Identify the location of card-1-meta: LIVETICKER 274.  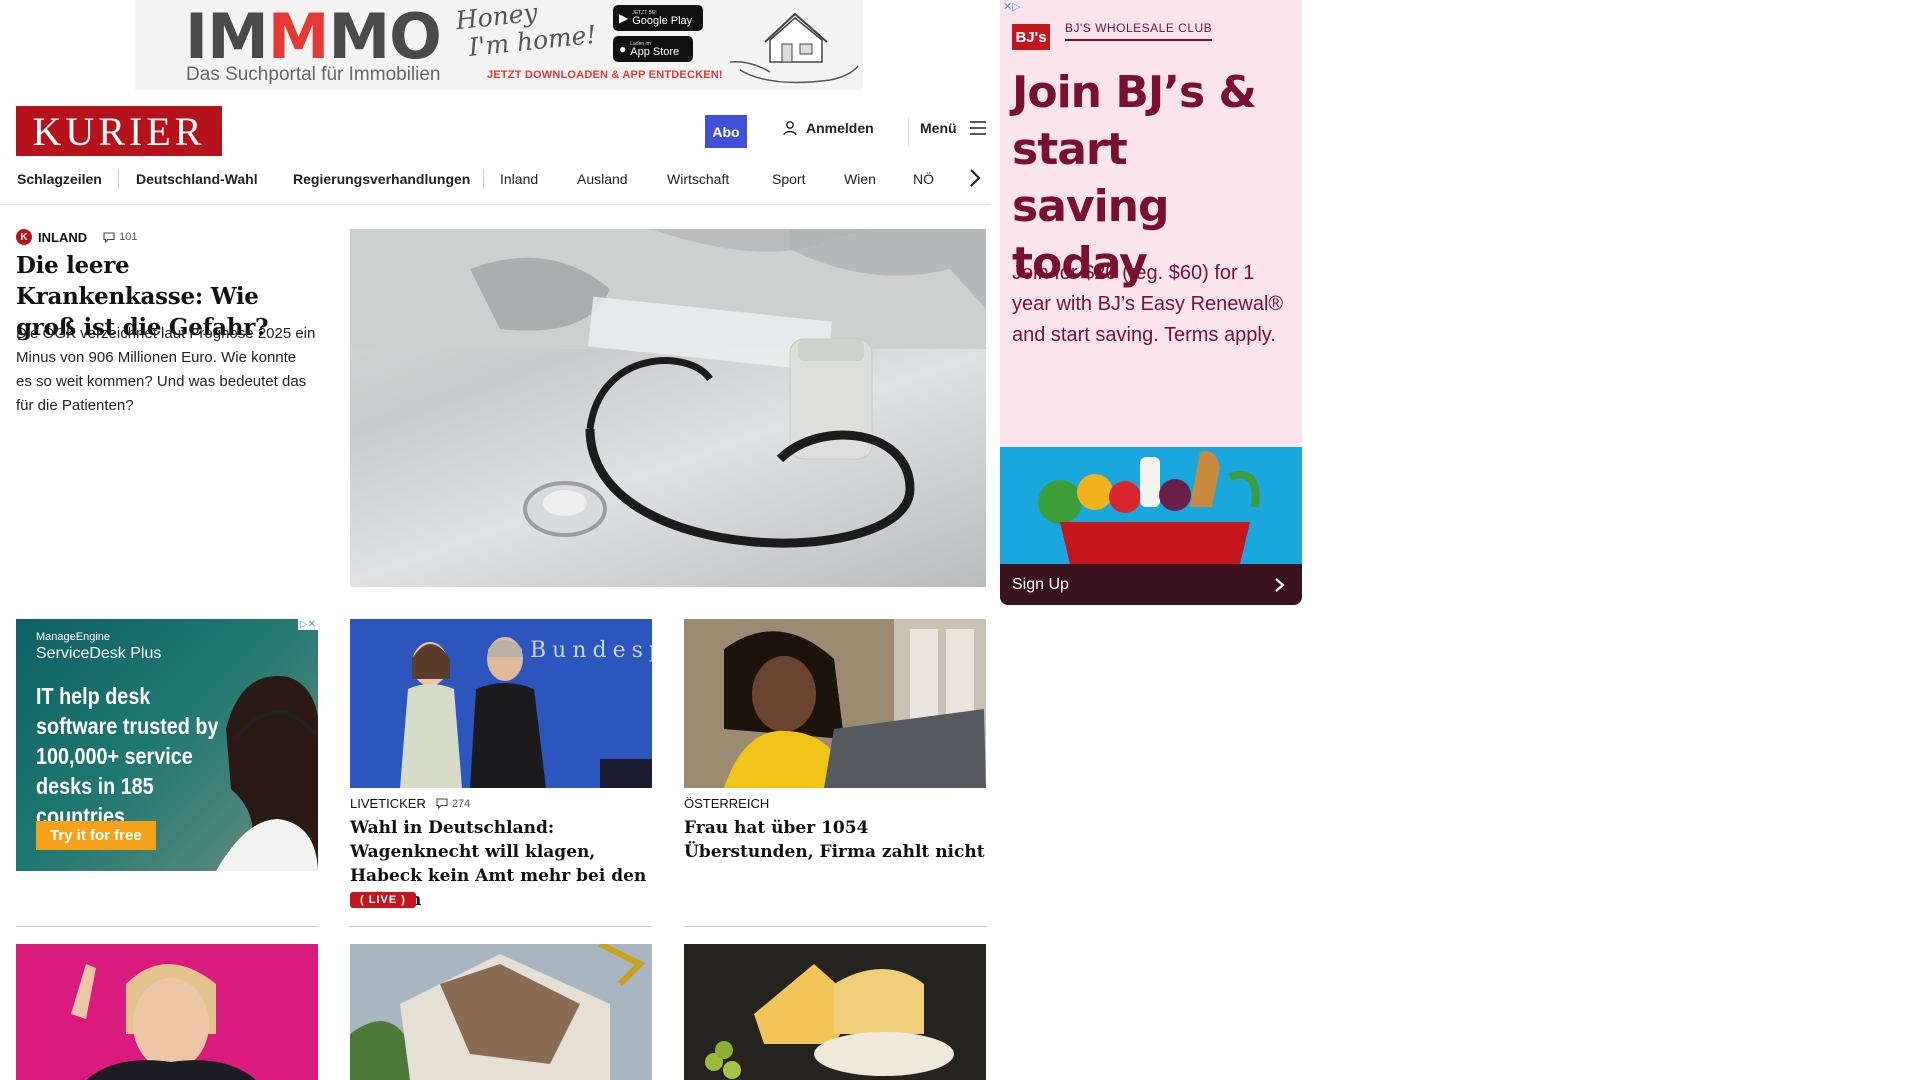
(410, 803).